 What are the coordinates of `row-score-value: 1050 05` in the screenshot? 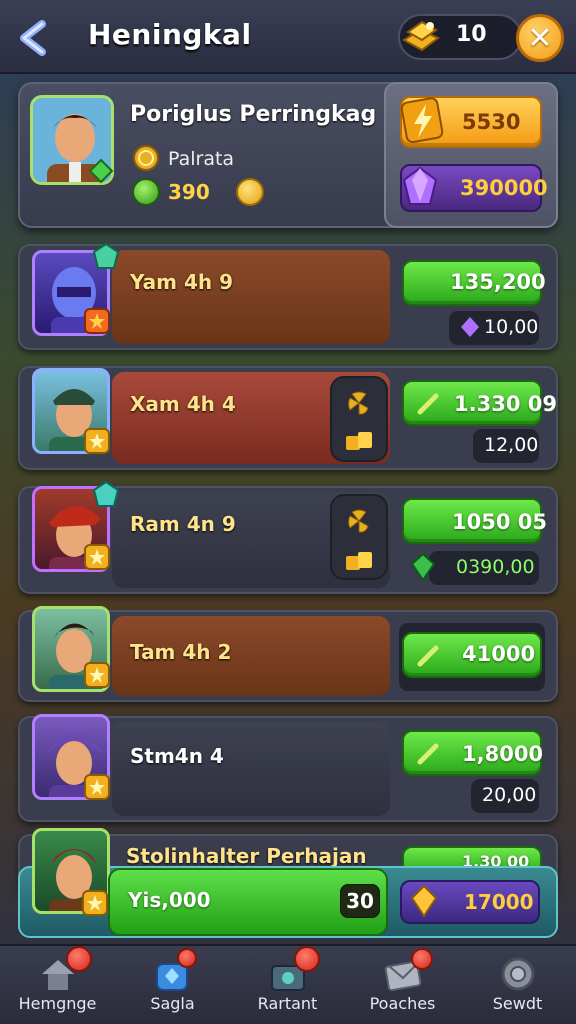 It's located at (499, 522).